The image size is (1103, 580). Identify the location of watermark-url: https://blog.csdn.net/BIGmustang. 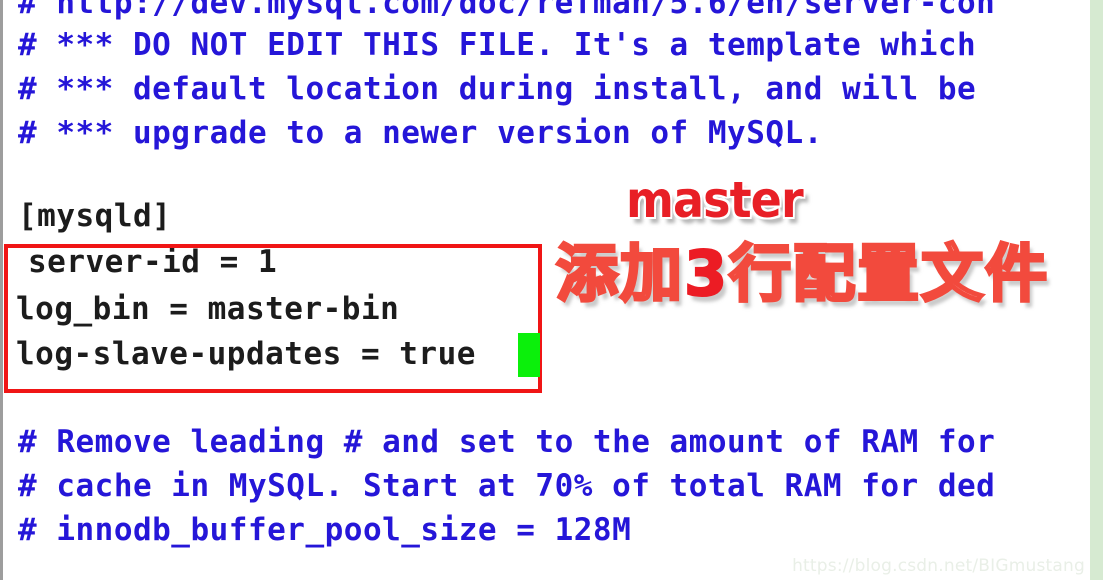
(938, 566).